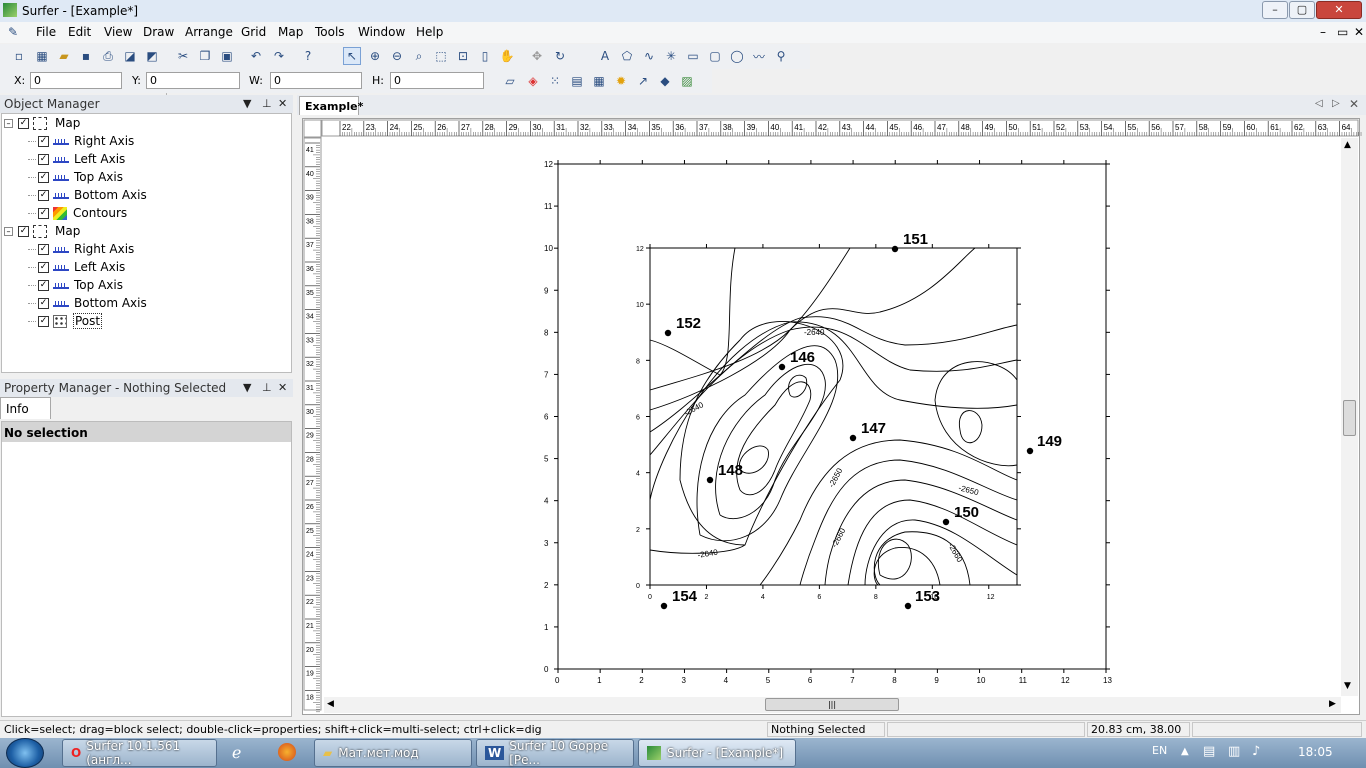 This screenshot has width=1366, height=768. What do you see at coordinates (546, 627) in the screenshot?
I see `outer-y-tick-label: 1` at bounding box center [546, 627].